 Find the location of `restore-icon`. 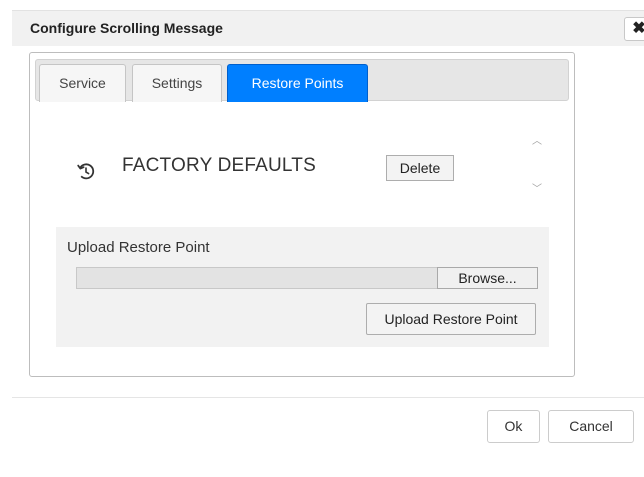

restore-icon is located at coordinates (86, 171).